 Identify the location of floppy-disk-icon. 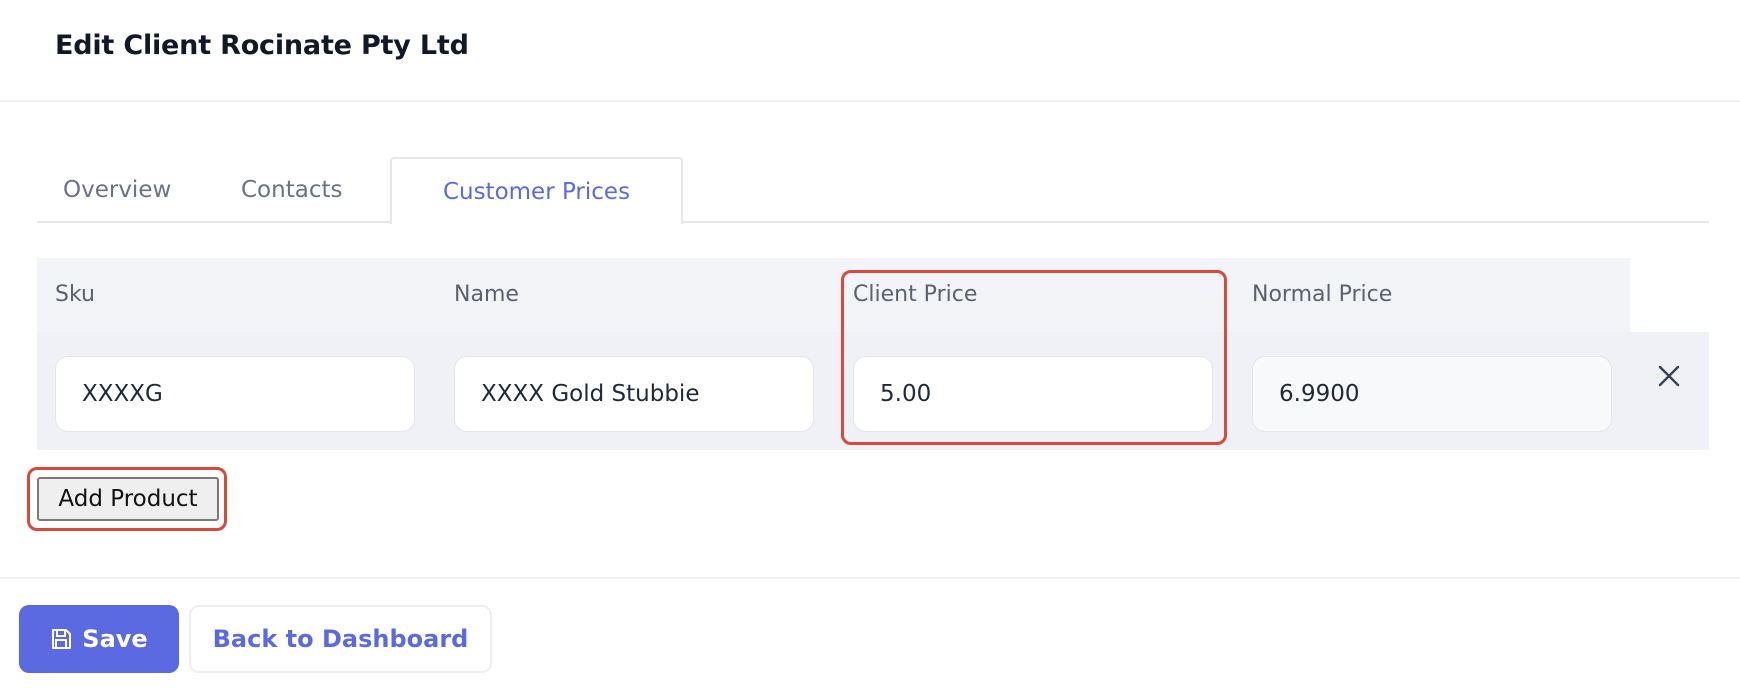
(61, 639).